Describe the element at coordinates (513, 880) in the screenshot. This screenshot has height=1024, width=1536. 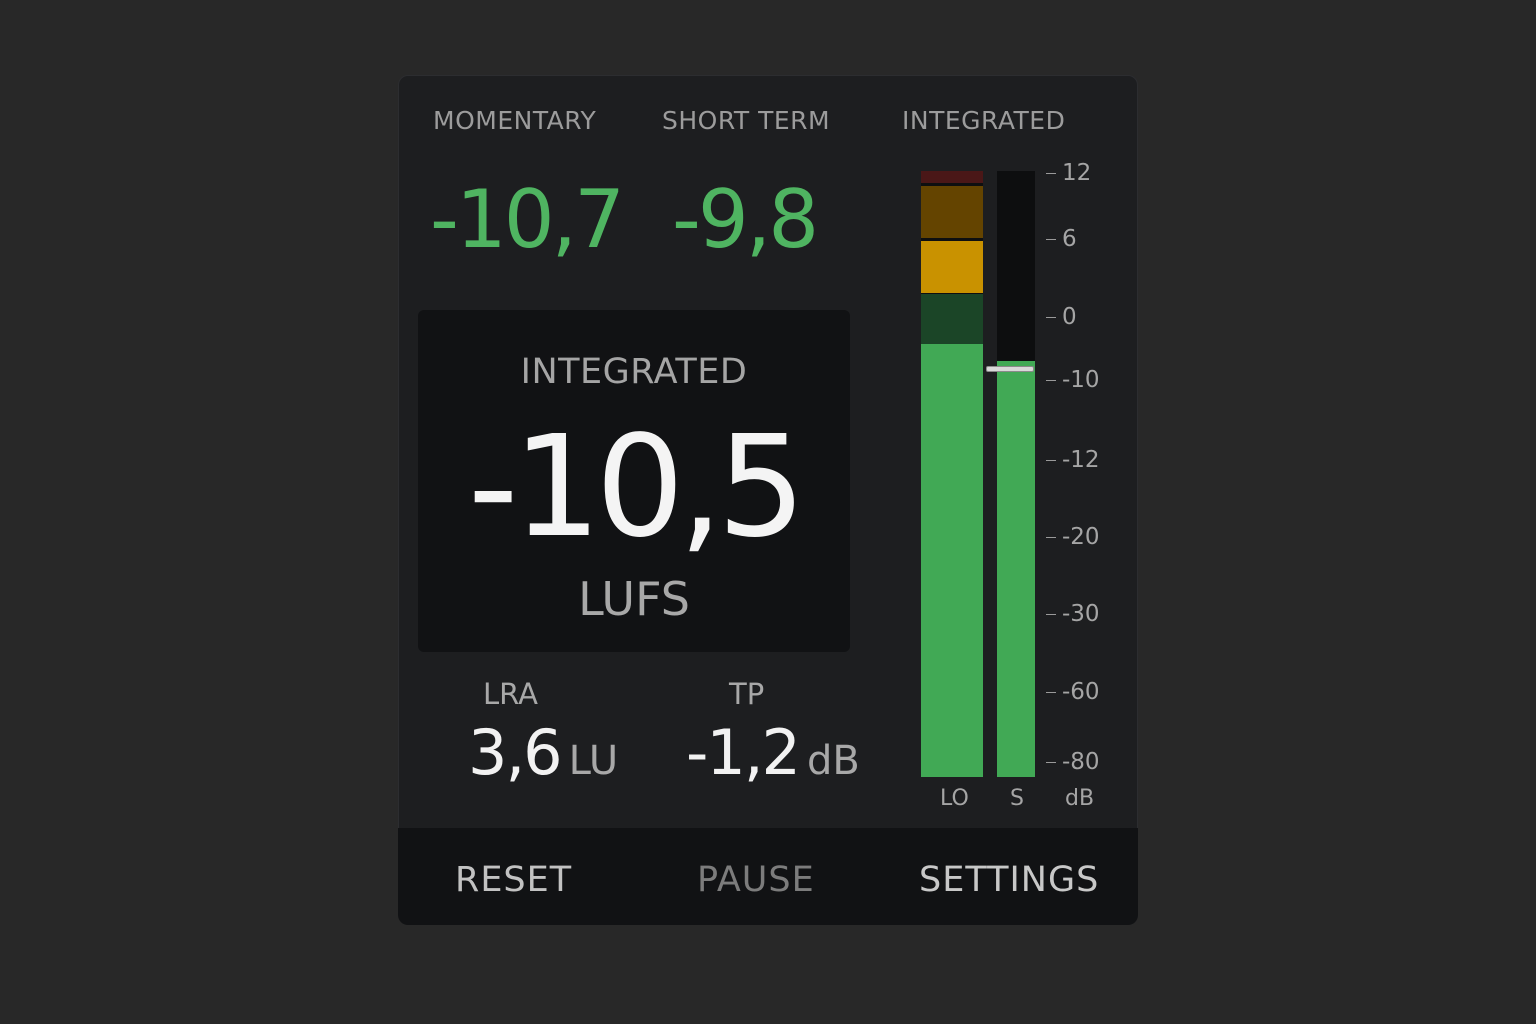
I see `reset-button: RESET` at that location.